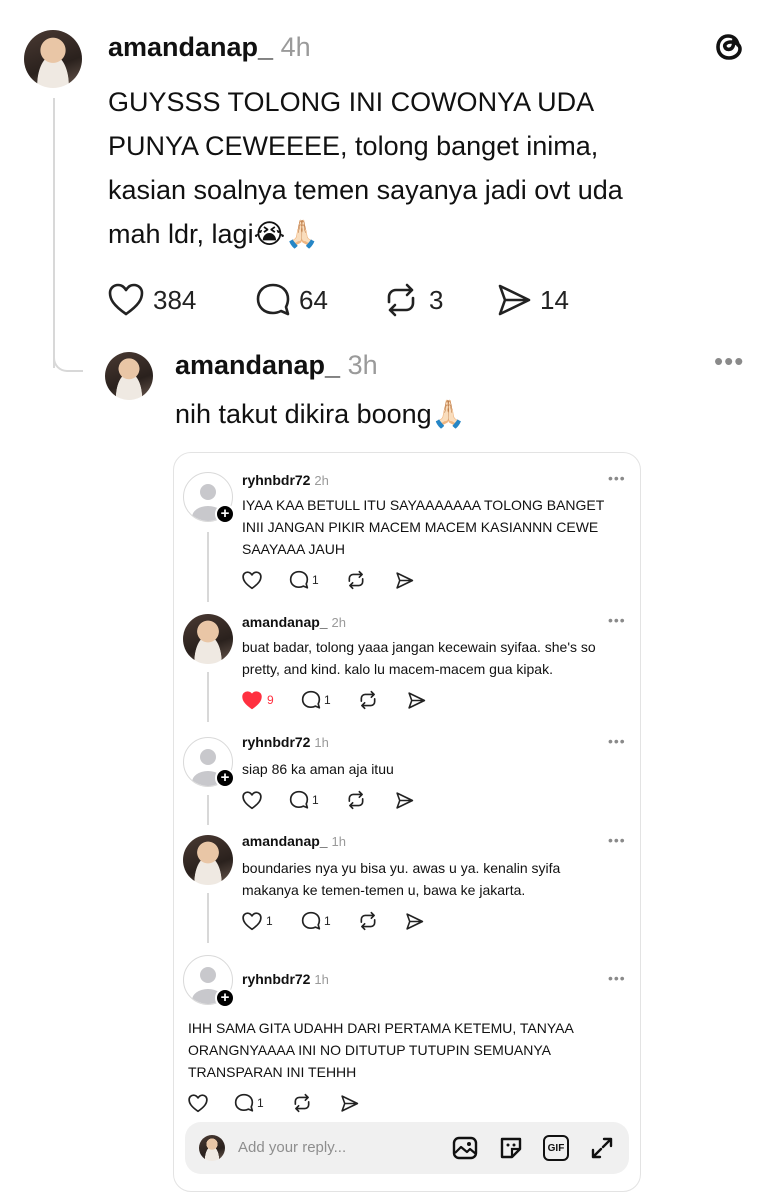 This screenshot has width=775, height=1200. What do you see at coordinates (291, 300) in the screenshot?
I see `comment-button: 64` at bounding box center [291, 300].